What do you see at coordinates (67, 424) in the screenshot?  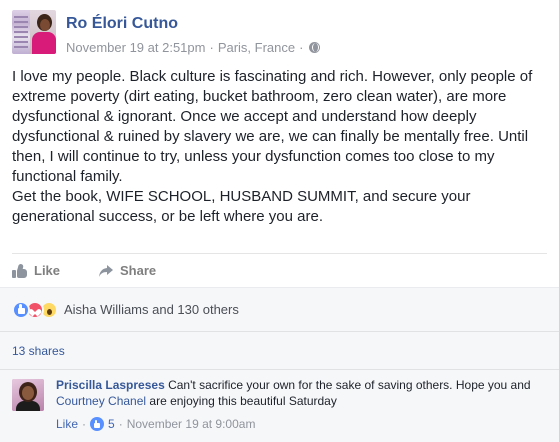 I see `comment-like-button: Like` at bounding box center [67, 424].